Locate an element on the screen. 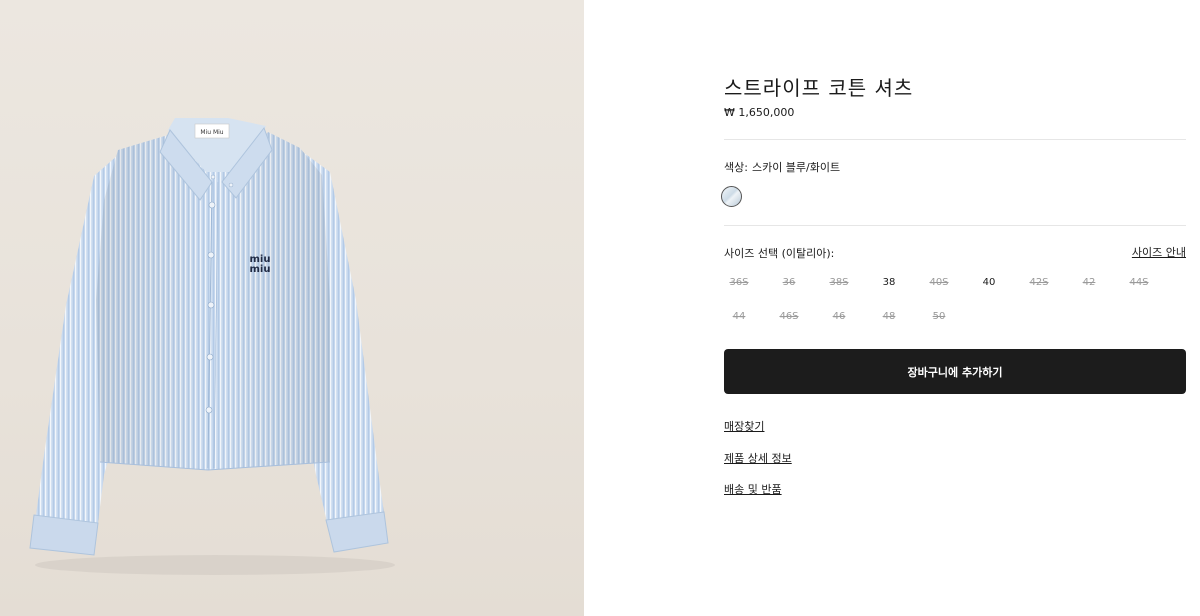 The width and height of the screenshot is (1200, 616). shirt-logo-bottom: miu is located at coordinates (260, 269).